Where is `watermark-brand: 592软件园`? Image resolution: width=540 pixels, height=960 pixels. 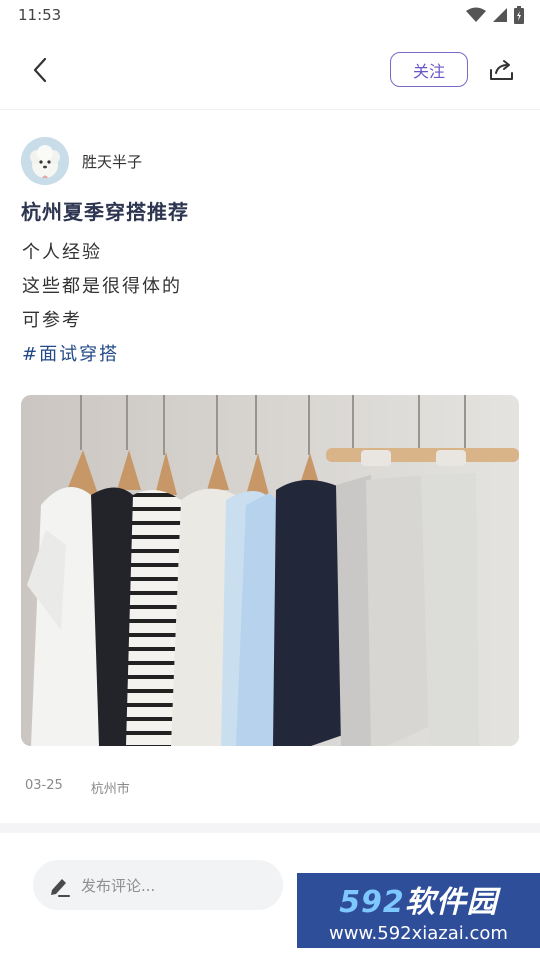
watermark-brand: 592软件园 is located at coordinates (418, 899).